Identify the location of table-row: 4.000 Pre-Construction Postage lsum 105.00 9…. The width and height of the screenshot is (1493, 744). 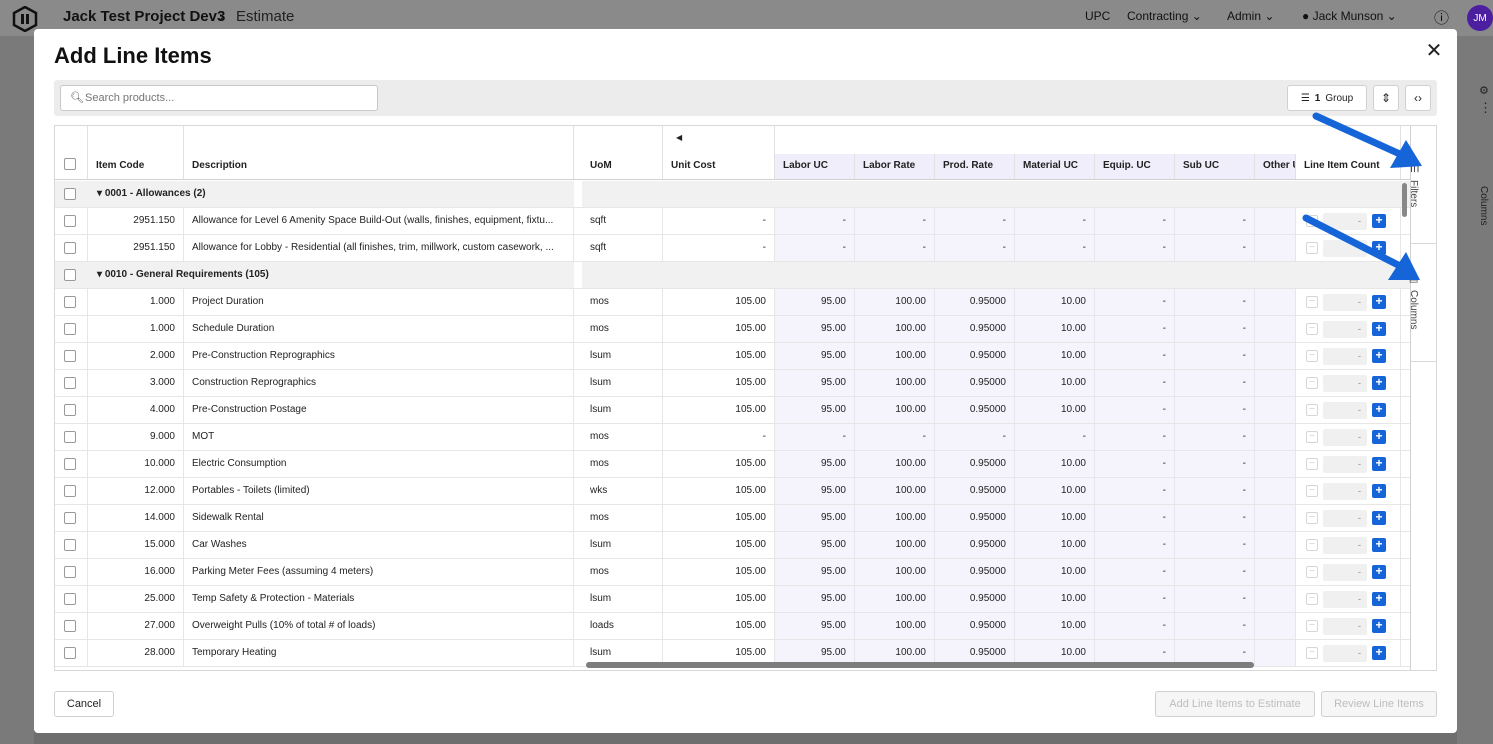
(733, 410).